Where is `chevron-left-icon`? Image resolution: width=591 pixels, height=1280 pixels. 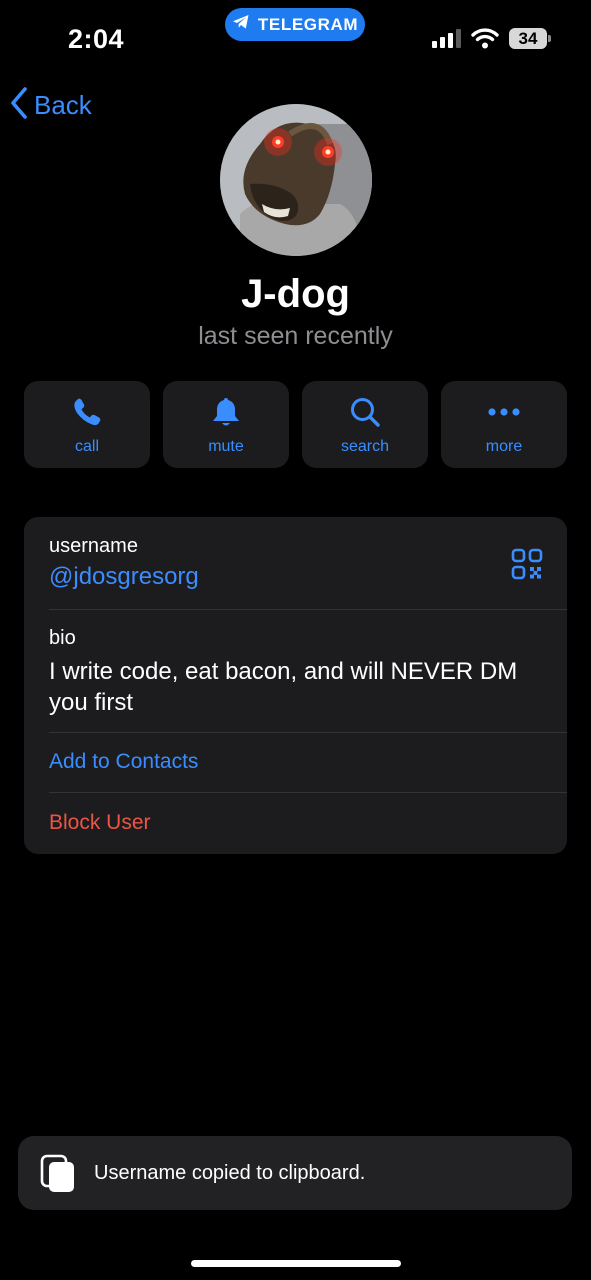
chevron-left-icon is located at coordinates (19, 105).